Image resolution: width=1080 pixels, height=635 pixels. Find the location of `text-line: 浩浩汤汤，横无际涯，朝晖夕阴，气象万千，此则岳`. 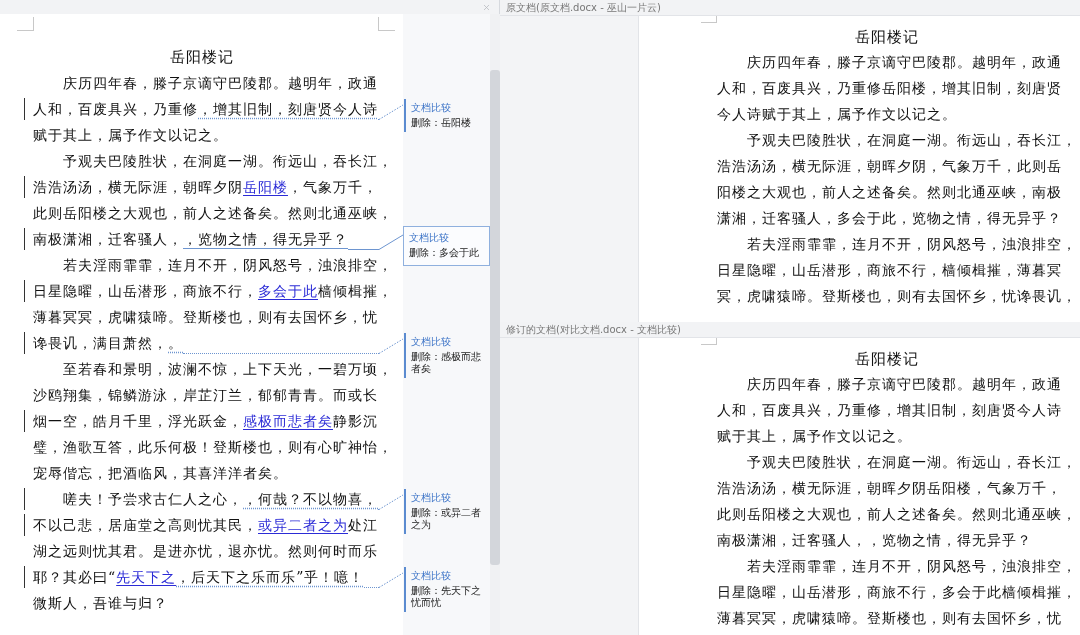

text-line: 浩浩汤汤，横无际涯，朝晖夕阴，气象万千，此则岳 is located at coordinates (890, 167).